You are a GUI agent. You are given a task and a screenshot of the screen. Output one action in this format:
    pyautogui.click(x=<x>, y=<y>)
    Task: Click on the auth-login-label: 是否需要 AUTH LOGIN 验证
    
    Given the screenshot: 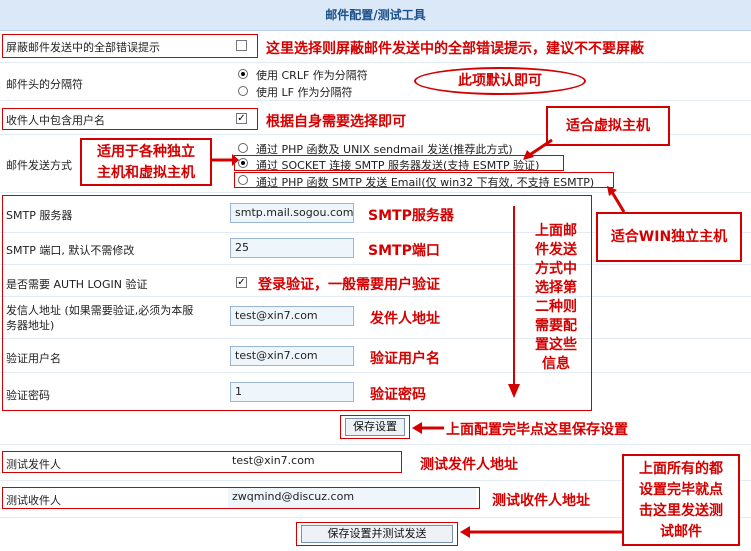 What is the action you would take?
    pyautogui.click(x=77, y=284)
    